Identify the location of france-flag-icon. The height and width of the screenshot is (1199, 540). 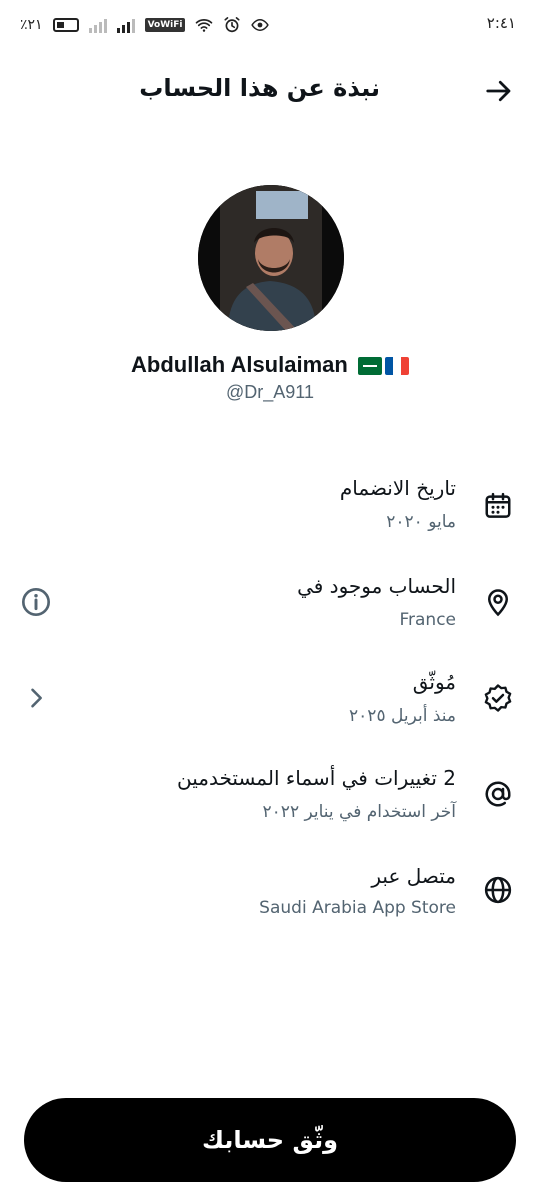
(396, 366).